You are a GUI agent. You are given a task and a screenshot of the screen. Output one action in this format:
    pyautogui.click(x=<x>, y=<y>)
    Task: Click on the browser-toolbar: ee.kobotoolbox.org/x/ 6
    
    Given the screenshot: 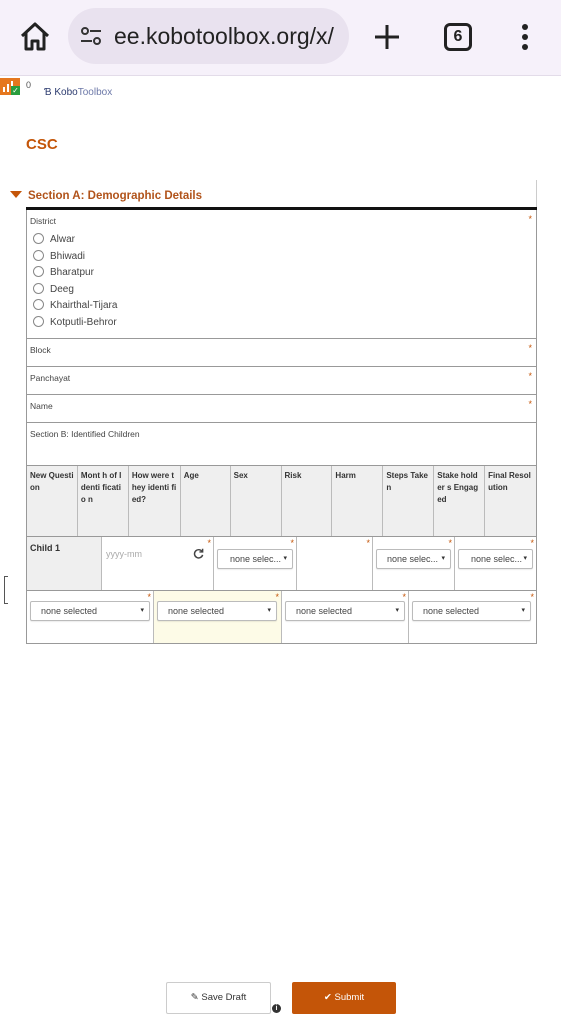 What is the action you would take?
    pyautogui.click(x=280, y=38)
    